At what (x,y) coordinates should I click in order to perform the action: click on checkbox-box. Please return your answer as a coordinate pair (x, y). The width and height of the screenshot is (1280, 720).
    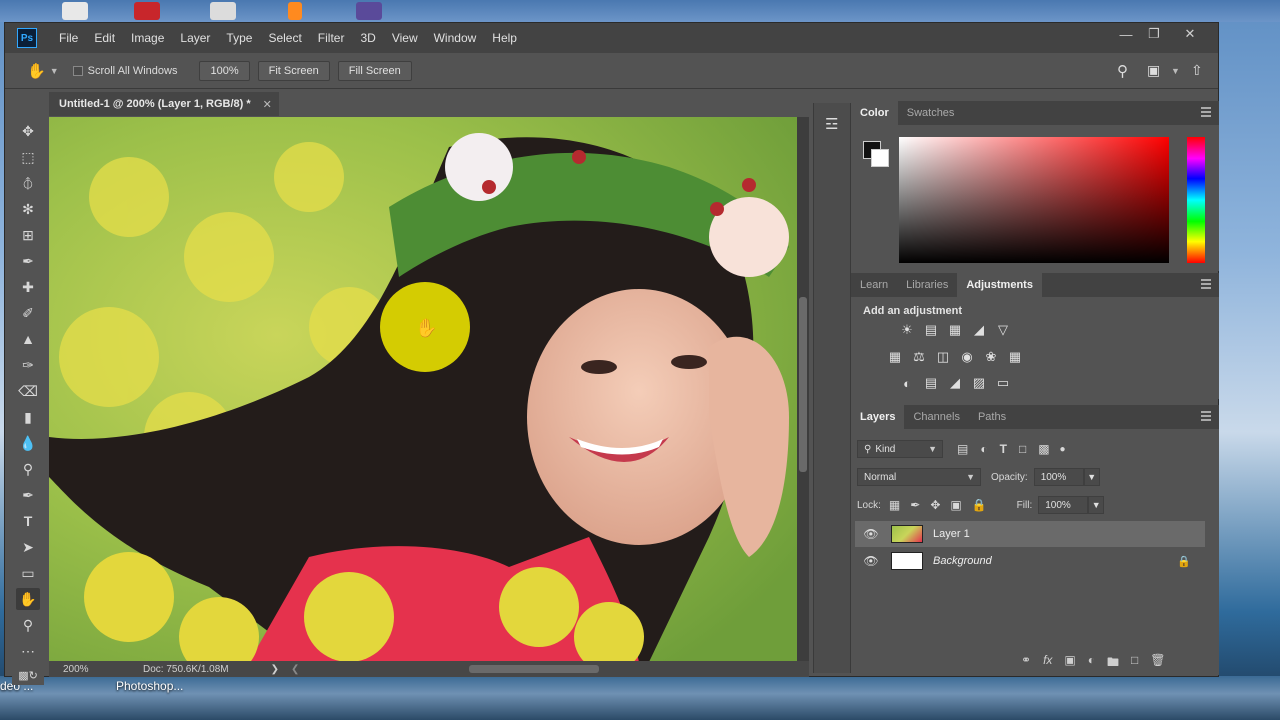
    Looking at the image, I should click on (77, 70).